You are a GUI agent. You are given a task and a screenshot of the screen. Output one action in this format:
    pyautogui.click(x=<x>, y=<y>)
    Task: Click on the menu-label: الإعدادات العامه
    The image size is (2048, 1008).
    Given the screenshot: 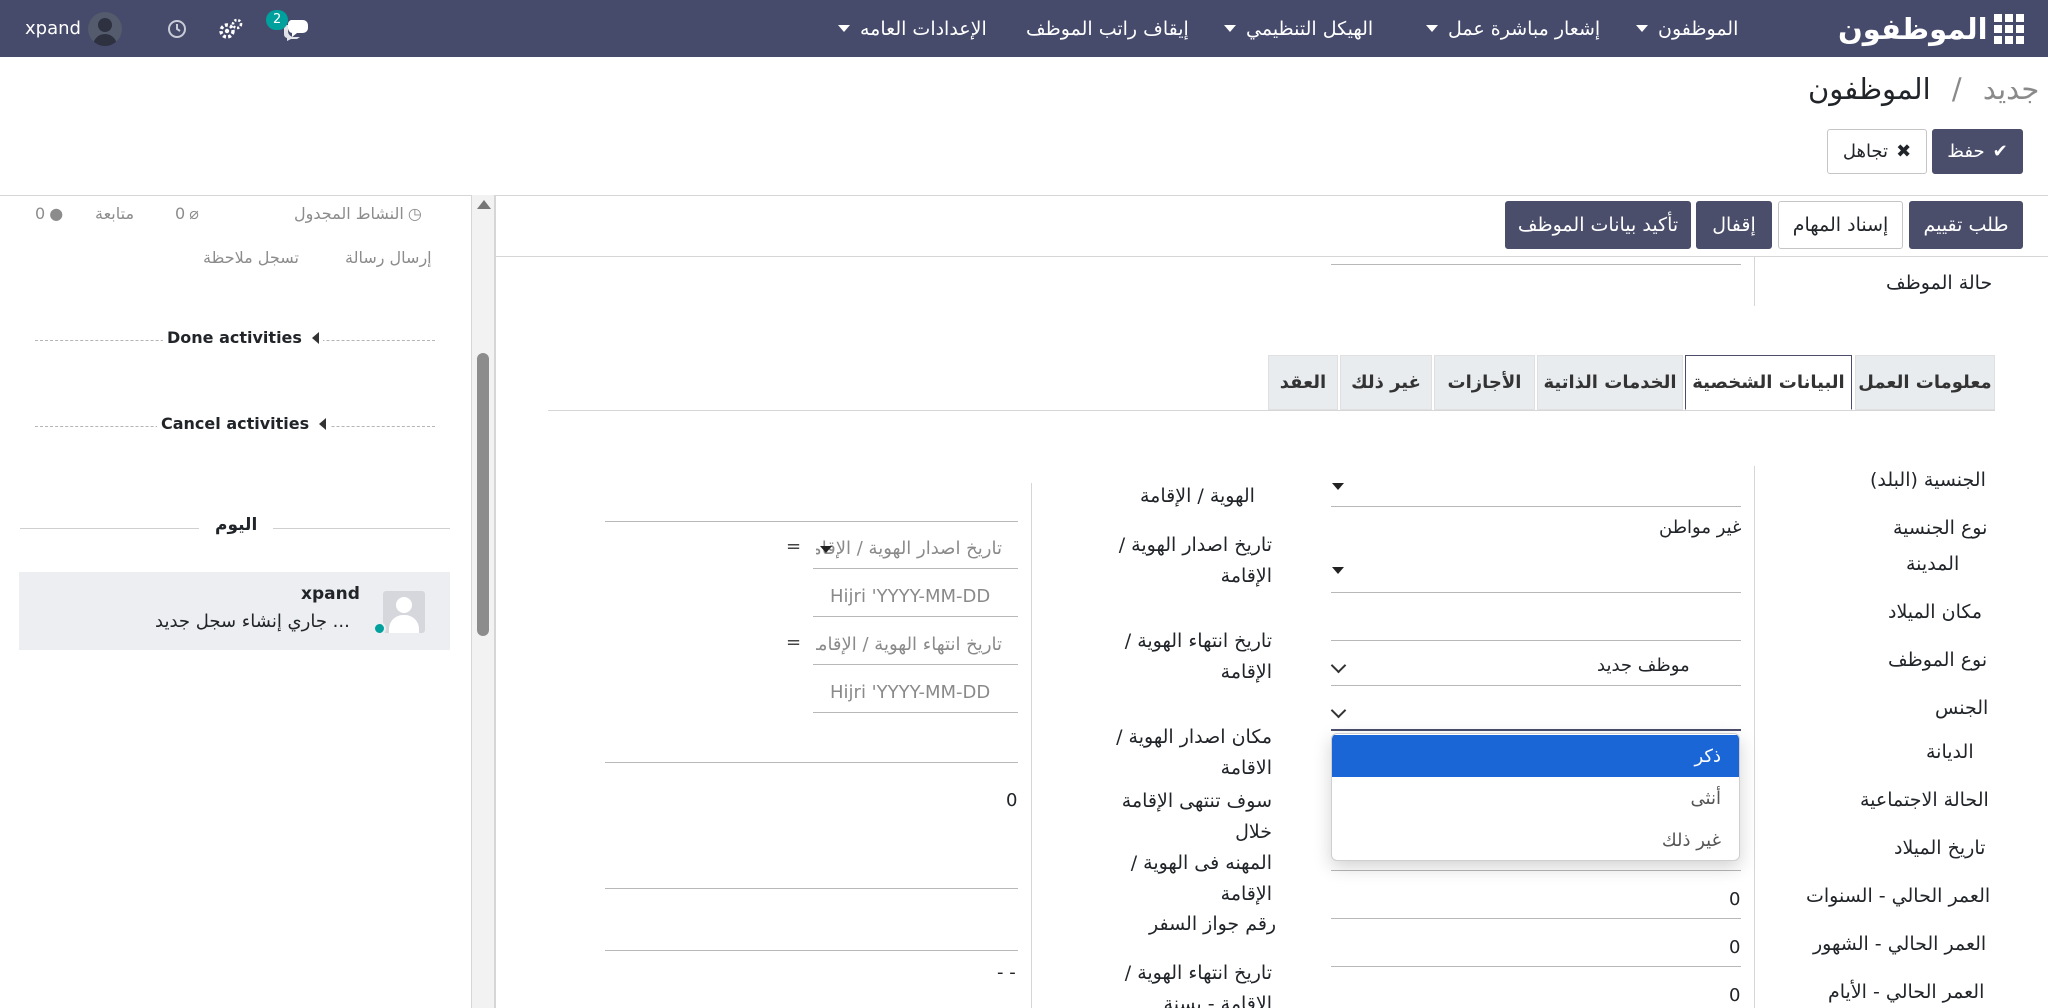 What is the action you would take?
    pyautogui.click(x=923, y=28)
    